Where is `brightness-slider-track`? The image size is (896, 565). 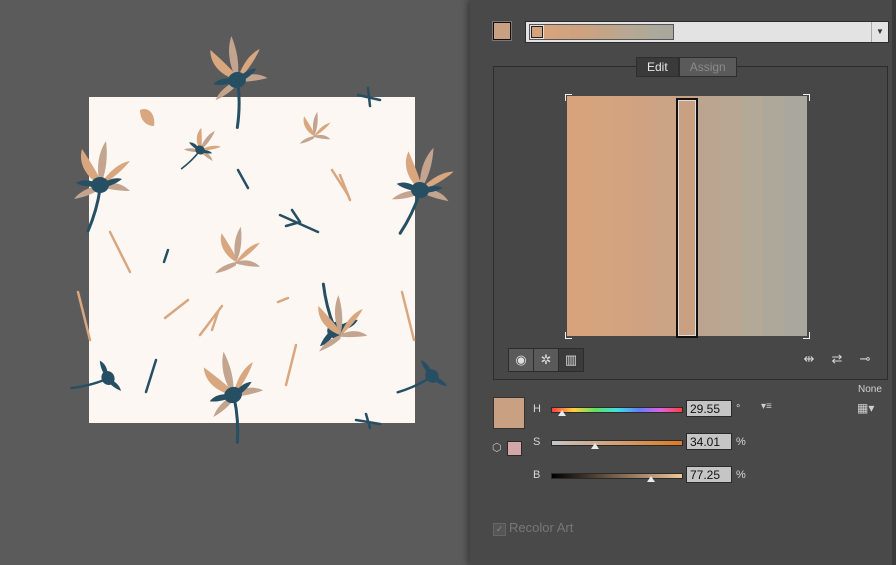
brightness-slider-track is located at coordinates (617, 476).